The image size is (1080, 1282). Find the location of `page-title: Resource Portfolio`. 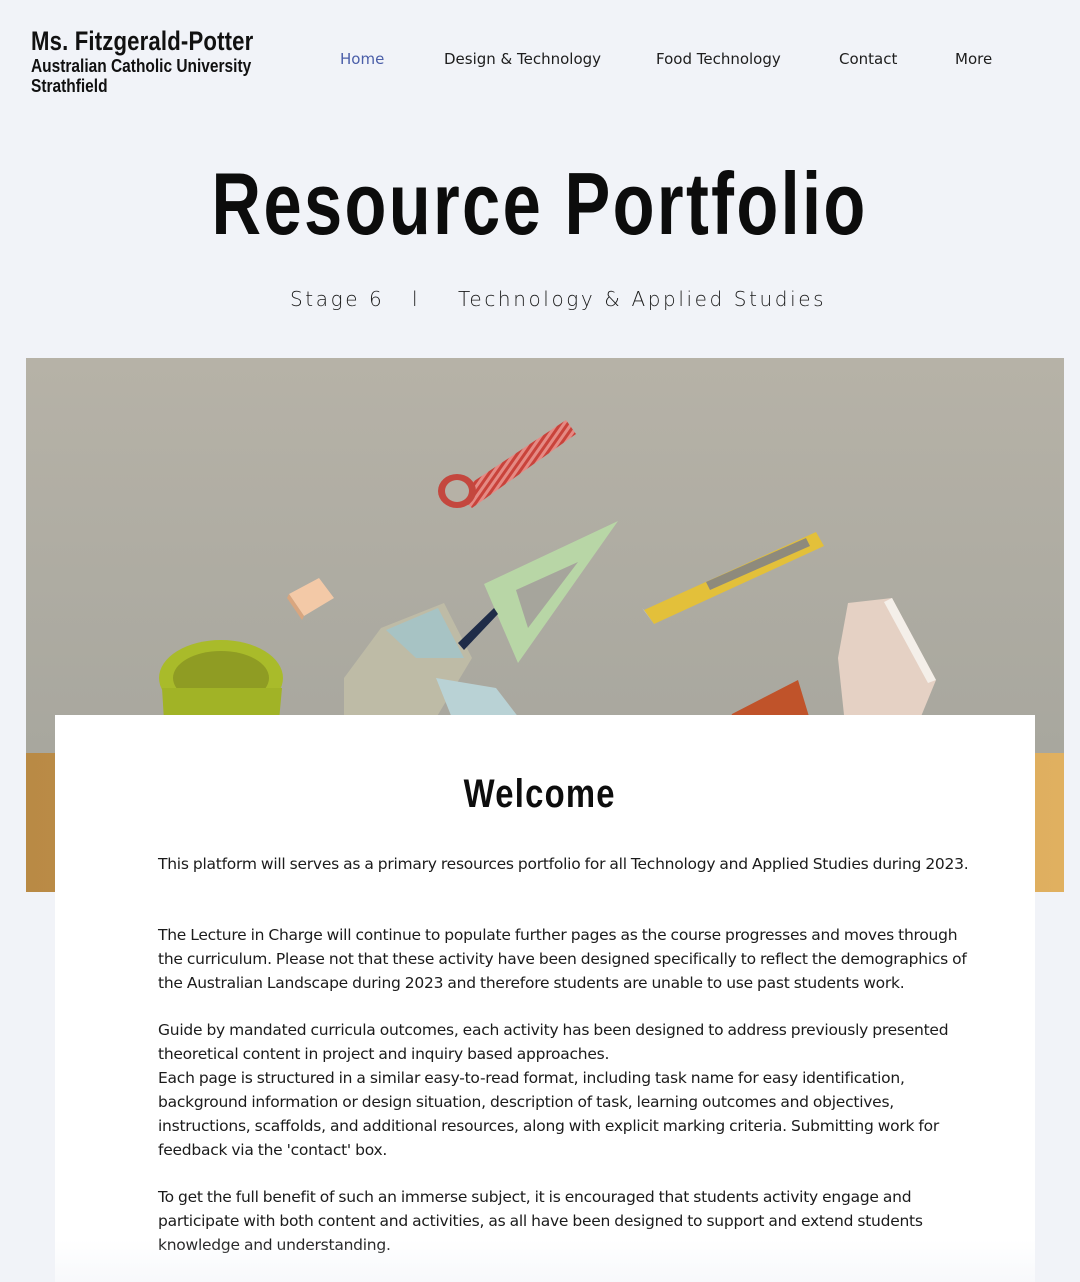

page-title: Resource Portfolio is located at coordinates (540, 204).